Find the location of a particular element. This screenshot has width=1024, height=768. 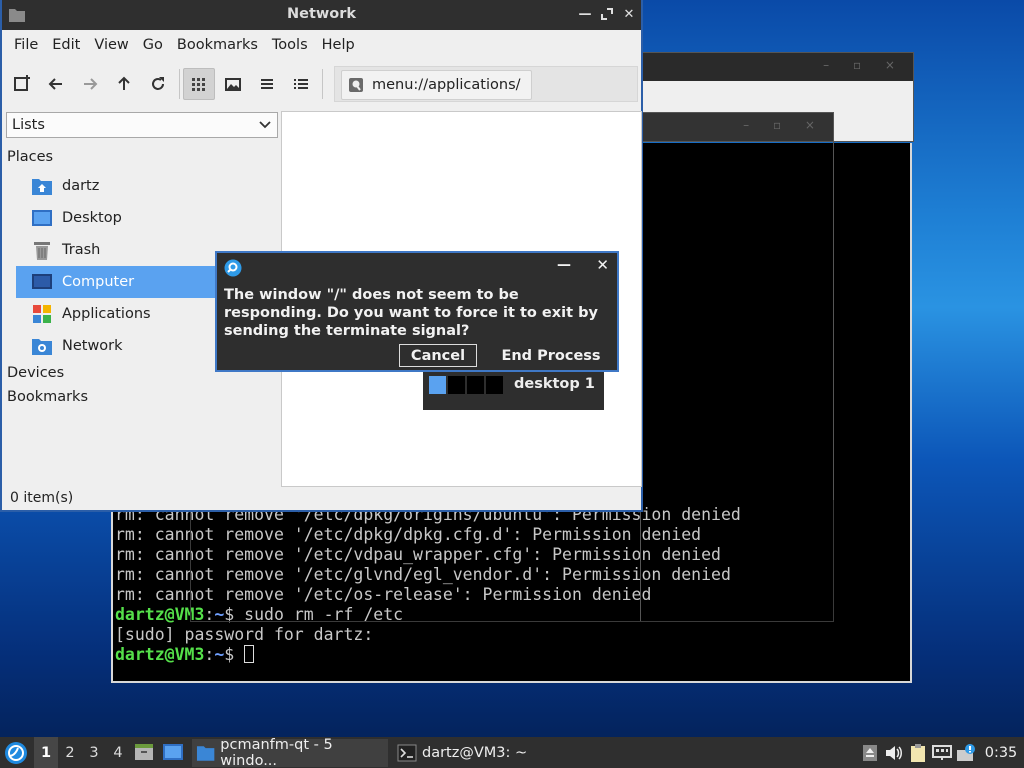

file-manager-launcher is located at coordinates (144, 752).